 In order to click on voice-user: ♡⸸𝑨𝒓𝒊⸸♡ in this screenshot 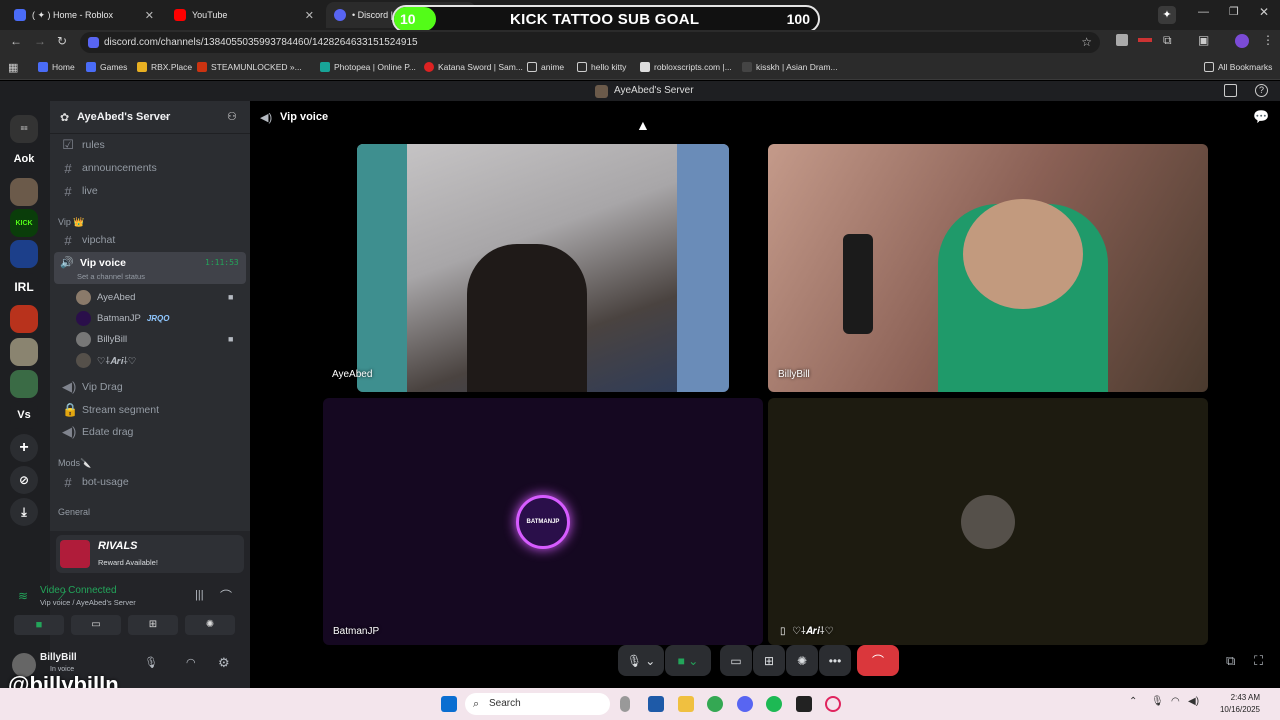, I will do `click(161, 360)`.